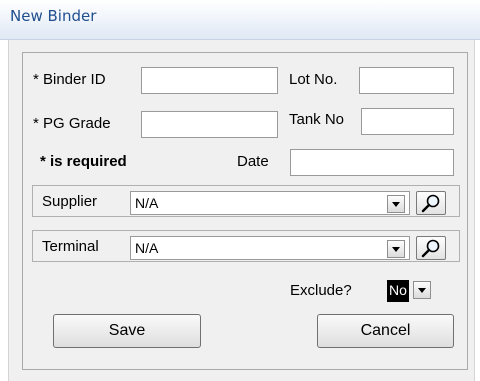 This screenshot has height=381, width=480. Describe the element at coordinates (83, 161) in the screenshot. I see `required-note: * is required` at that location.